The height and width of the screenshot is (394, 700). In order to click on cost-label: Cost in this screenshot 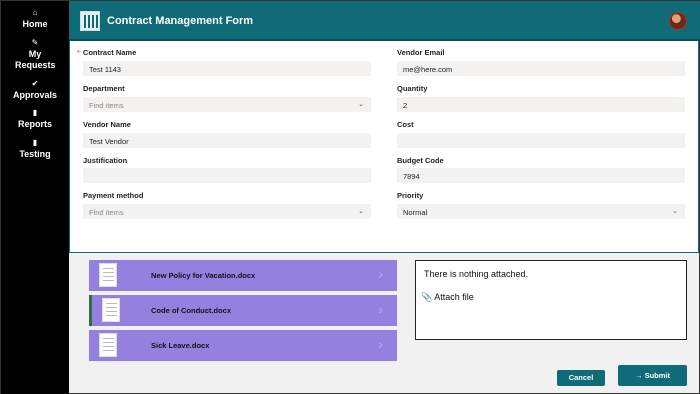, I will do `click(405, 124)`.